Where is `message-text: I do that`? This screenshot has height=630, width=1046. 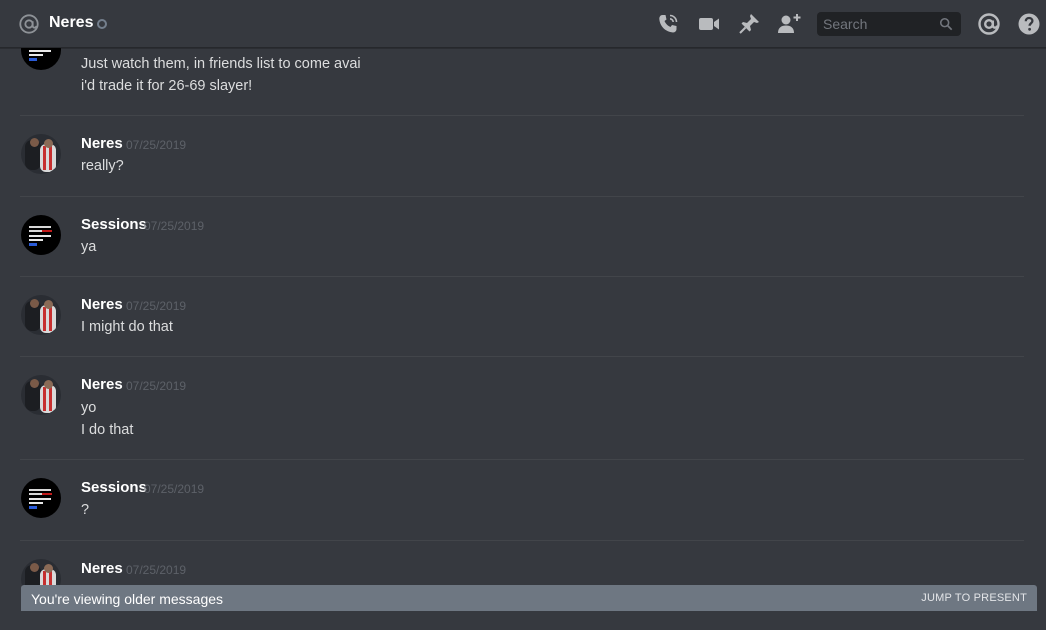
message-text: I do that is located at coordinates (107, 430).